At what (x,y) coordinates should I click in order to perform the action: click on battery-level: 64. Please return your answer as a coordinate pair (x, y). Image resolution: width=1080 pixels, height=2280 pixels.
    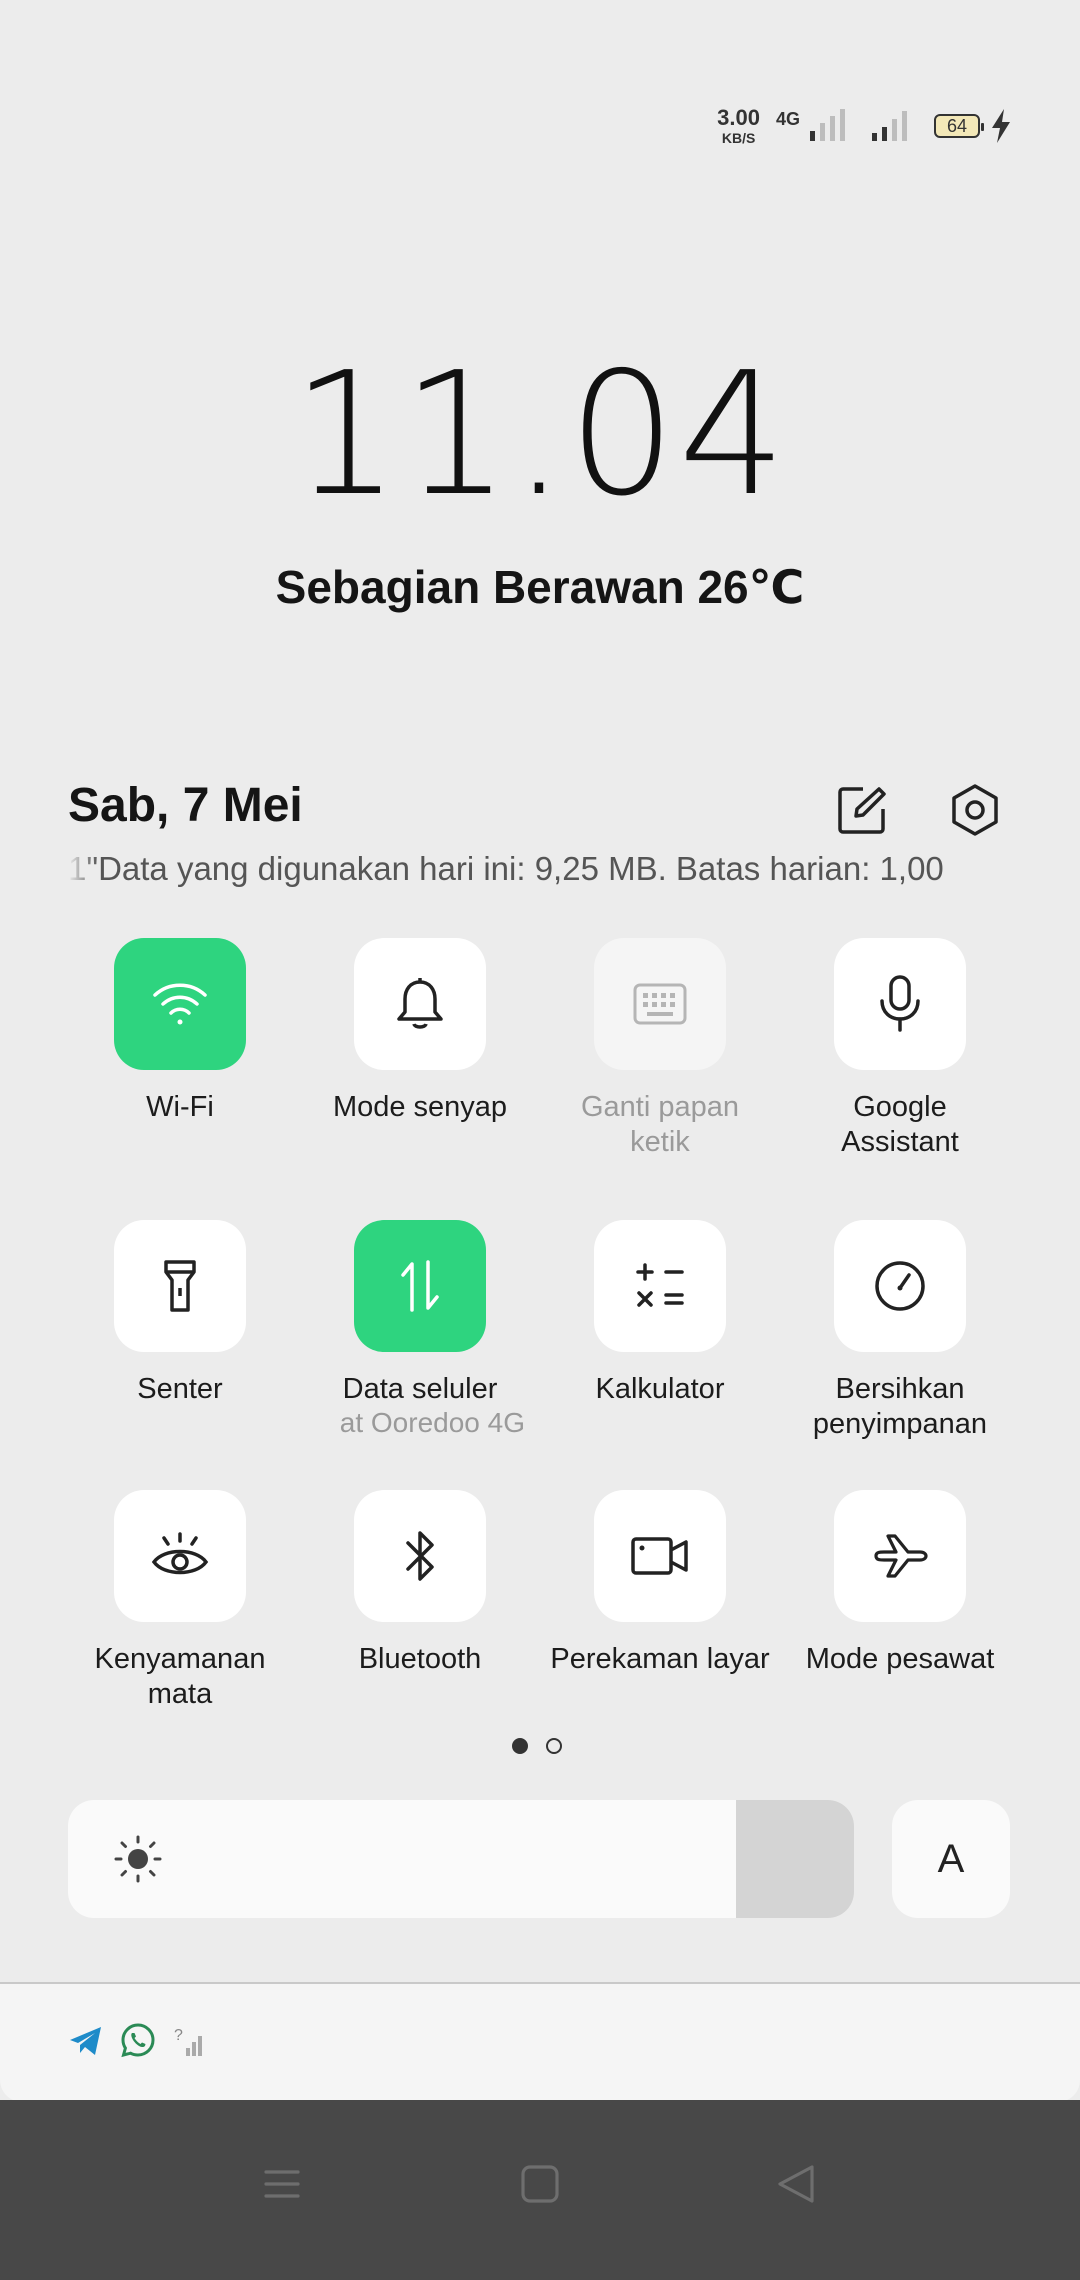
    Looking at the image, I should click on (957, 125).